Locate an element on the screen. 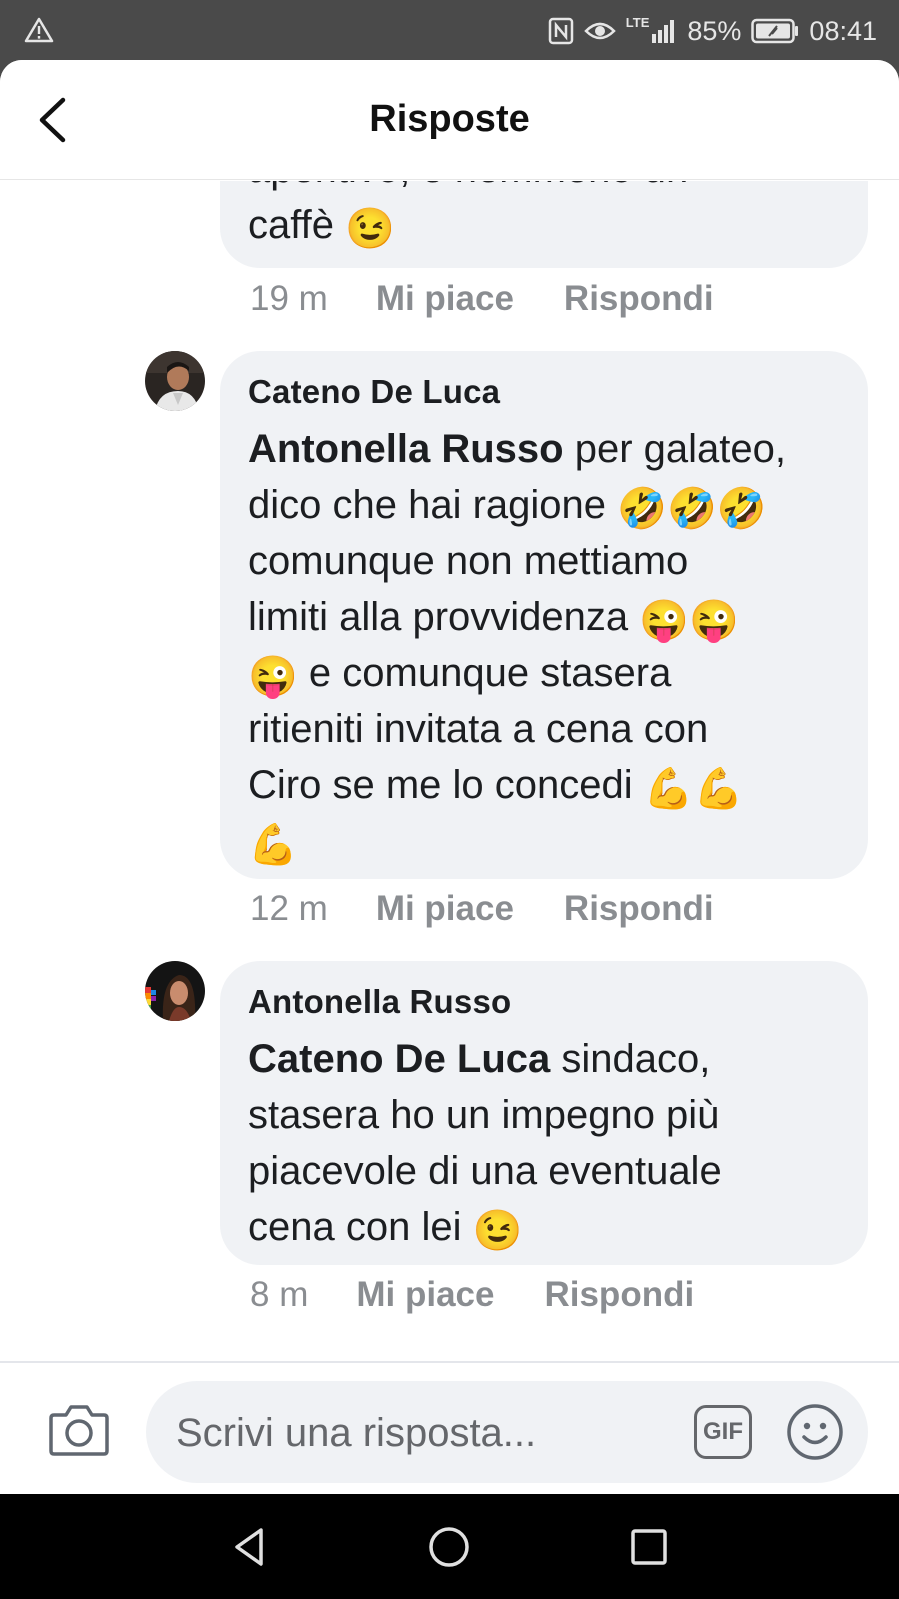  muscle-emoji: 💪💪 is located at coordinates (693, 789).